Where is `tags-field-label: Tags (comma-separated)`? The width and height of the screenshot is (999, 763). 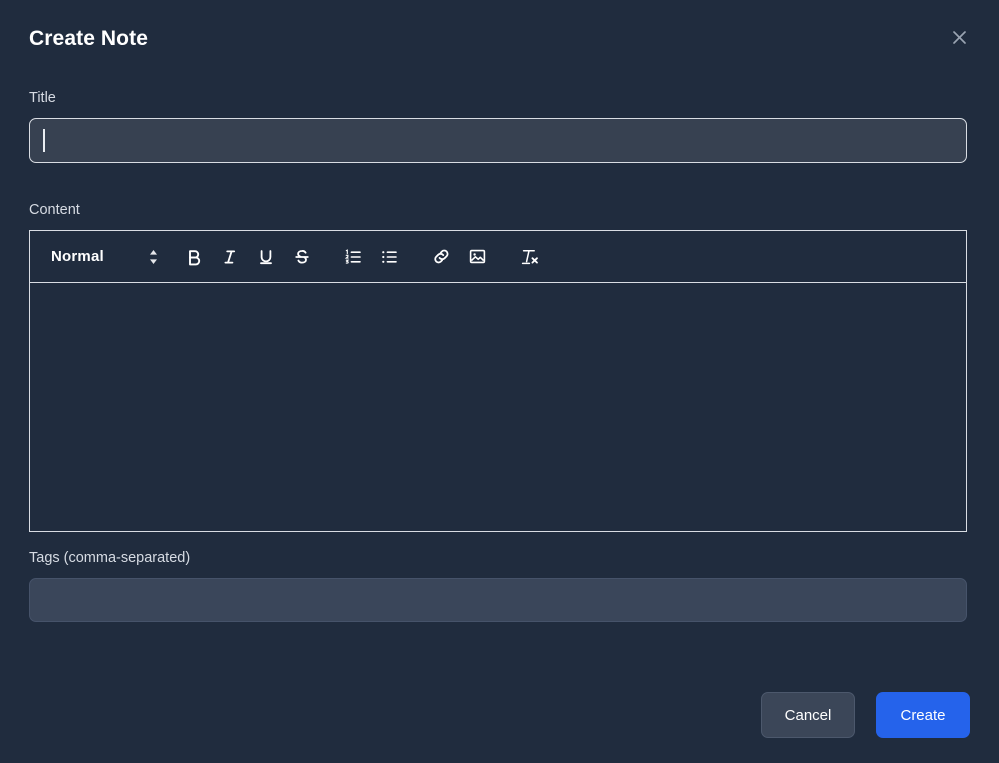
tags-field-label: Tags (comma-separated) is located at coordinates (110, 558).